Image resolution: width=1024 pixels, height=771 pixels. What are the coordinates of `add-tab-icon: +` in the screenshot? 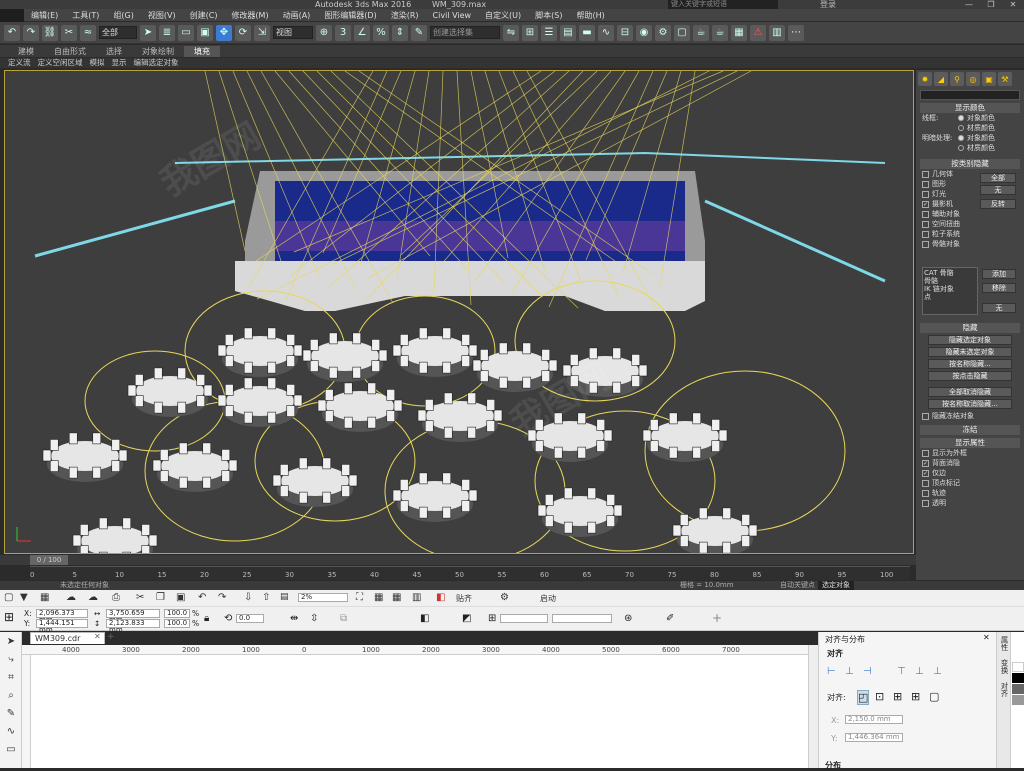 It's located at (111, 637).